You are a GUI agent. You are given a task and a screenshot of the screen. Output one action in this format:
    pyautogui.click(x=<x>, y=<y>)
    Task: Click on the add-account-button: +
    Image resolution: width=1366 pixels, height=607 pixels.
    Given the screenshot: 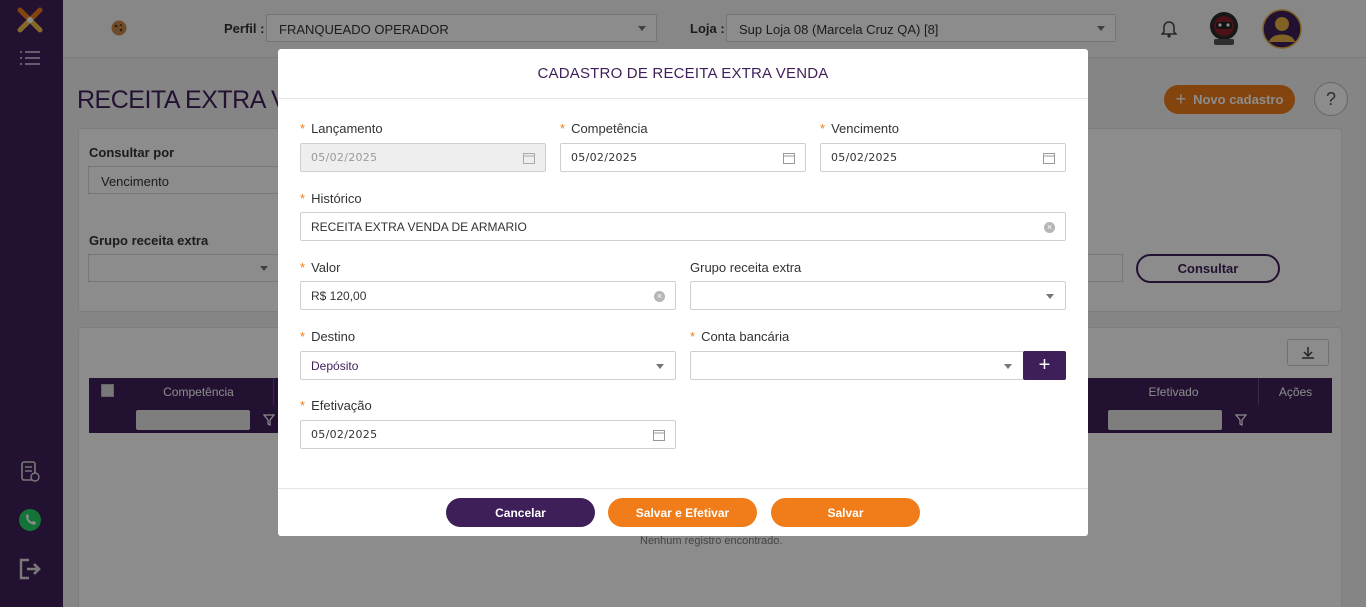 What is the action you would take?
    pyautogui.click(x=1044, y=365)
    